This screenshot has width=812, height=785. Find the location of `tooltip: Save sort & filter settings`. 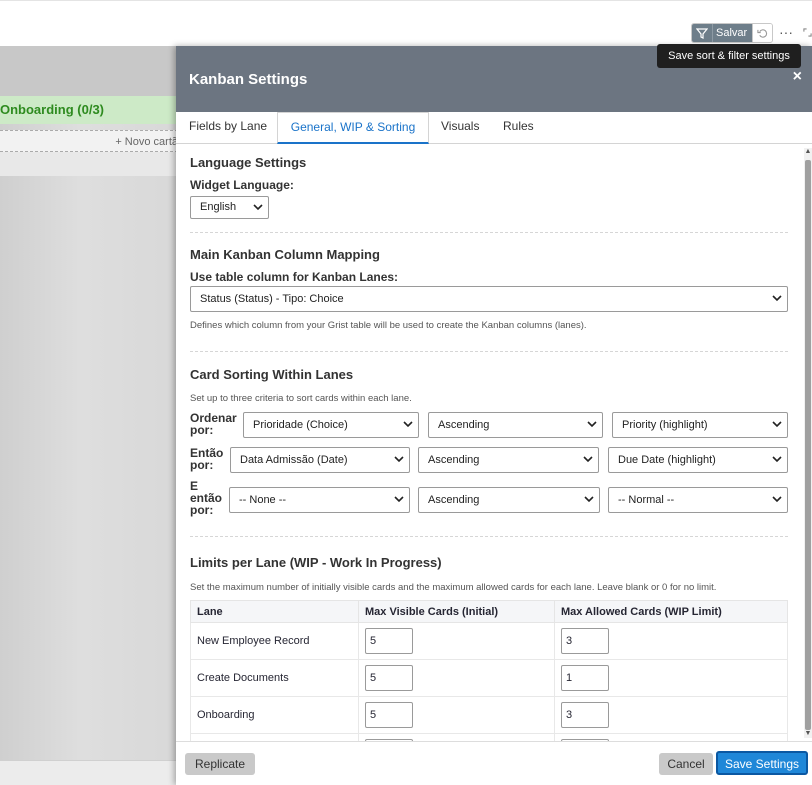

tooltip: Save sort & filter settings is located at coordinates (729, 56).